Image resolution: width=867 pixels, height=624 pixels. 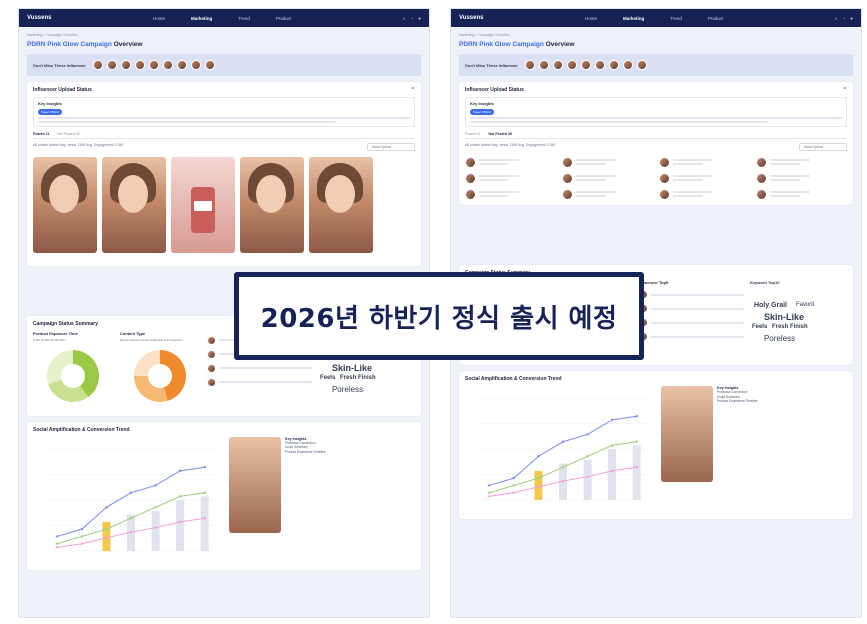 What do you see at coordinates (159, 18) in the screenshot?
I see `nav-home: Home` at bounding box center [159, 18].